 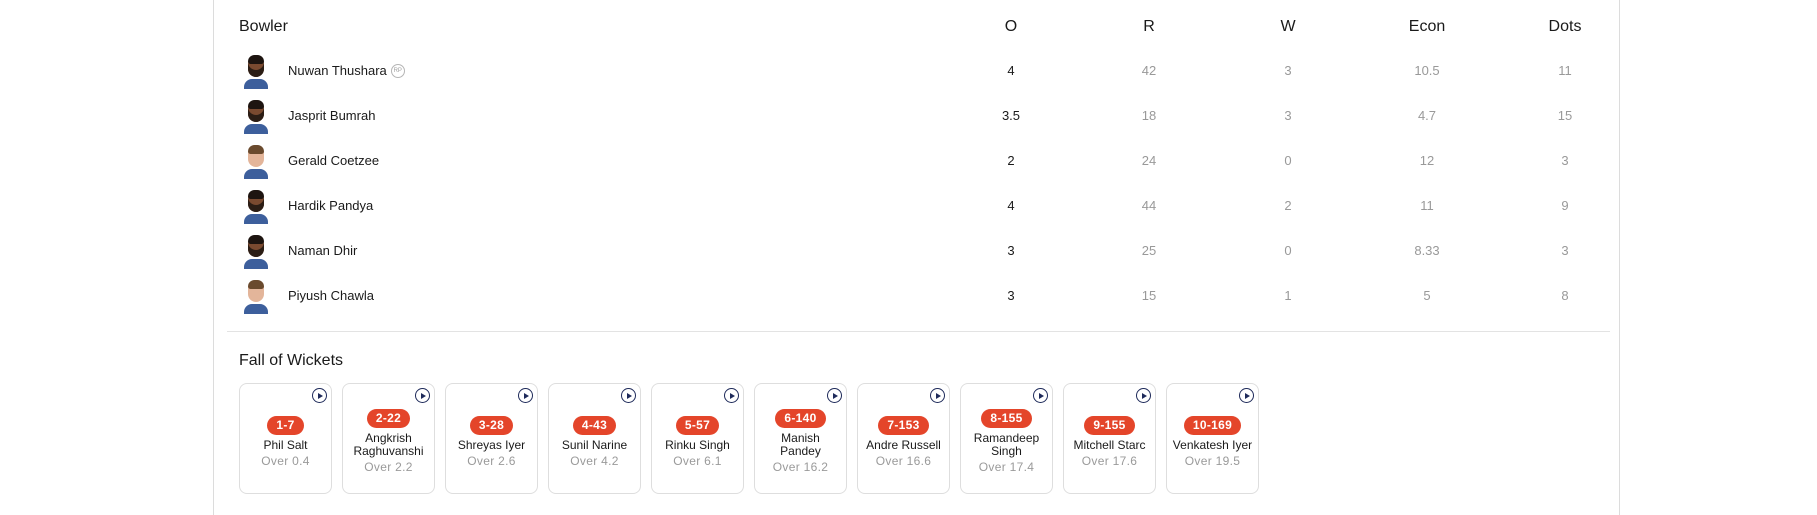 What do you see at coordinates (594, 425) in the screenshot?
I see `wicket-score-badge: 4-43` at bounding box center [594, 425].